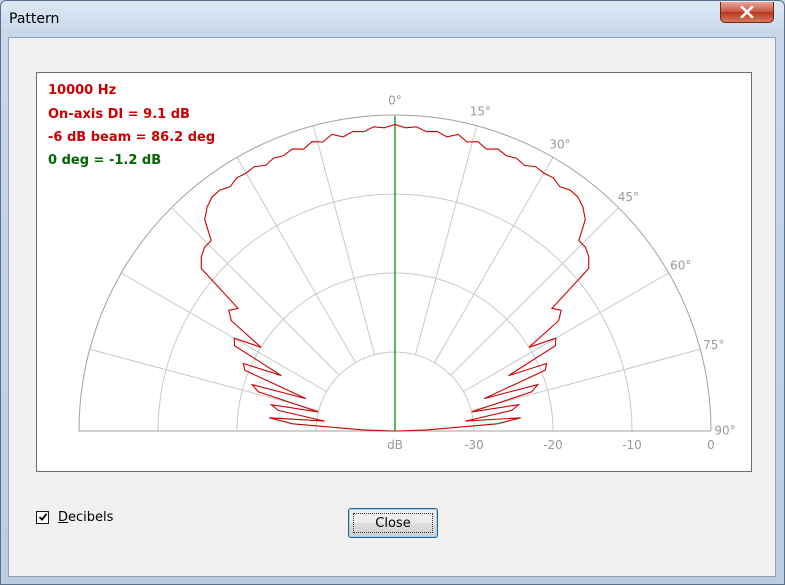 The height and width of the screenshot is (585, 785). What do you see at coordinates (63, 517) in the screenshot?
I see `decibels-accelerator: D` at bounding box center [63, 517].